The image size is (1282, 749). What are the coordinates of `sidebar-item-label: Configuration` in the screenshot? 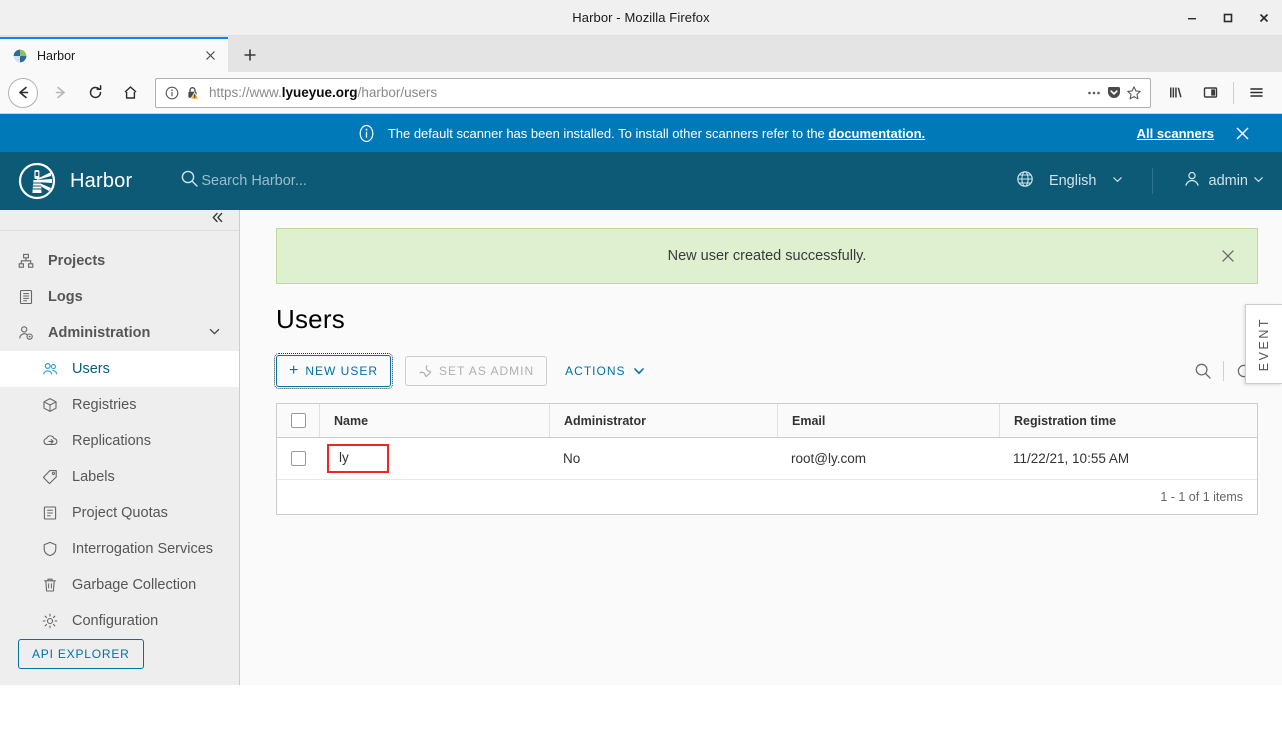 It's located at (115, 621).